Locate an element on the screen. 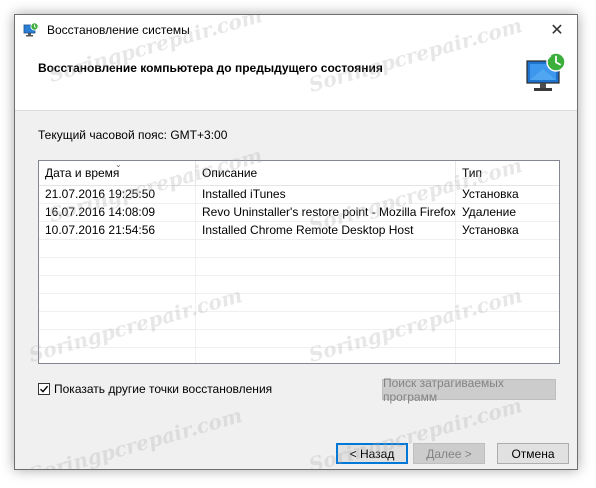  sort-chevron-icon: ⌄ is located at coordinates (118, 165).